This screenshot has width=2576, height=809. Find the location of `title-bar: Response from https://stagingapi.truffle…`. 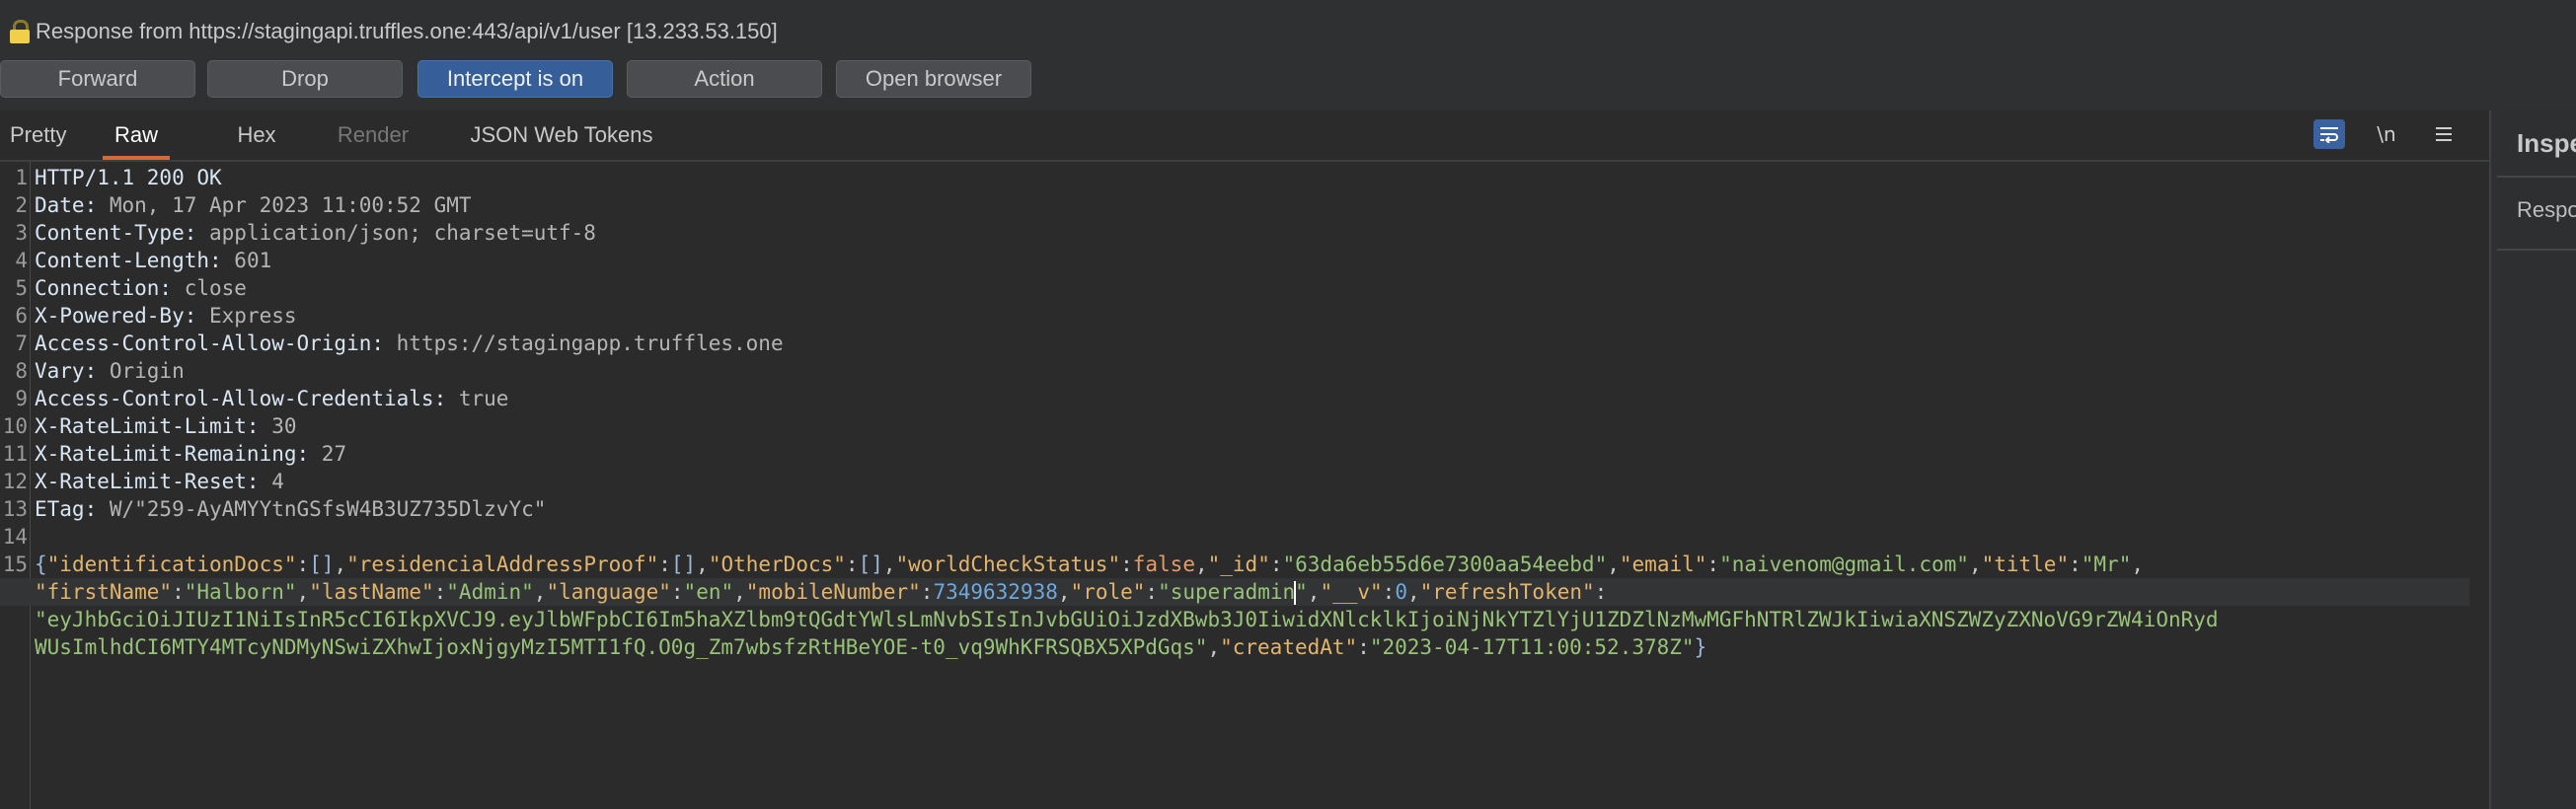

title-bar: Response from https://stagingapi.truffle… is located at coordinates (1288, 28).